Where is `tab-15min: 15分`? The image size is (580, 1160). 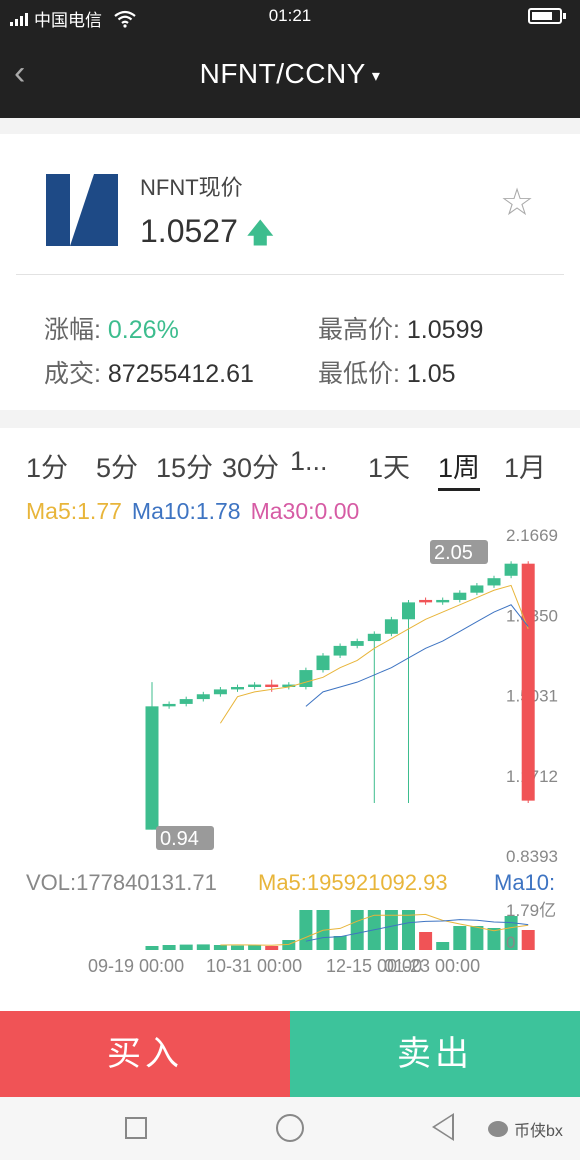
tab-15min: 15分 is located at coordinates (184, 465).